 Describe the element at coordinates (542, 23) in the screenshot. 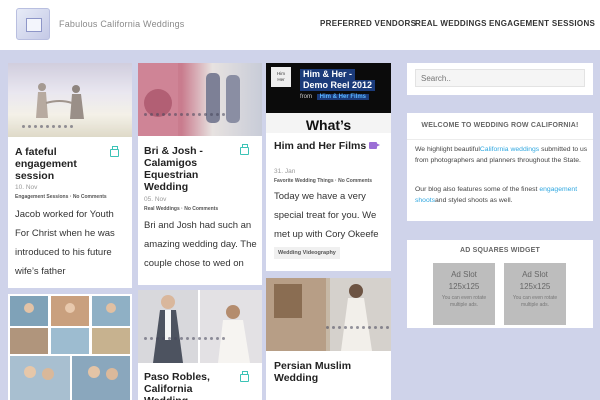

I see `nav-engagement-sessions: ENGAGEMENT SESSIONS` at that location.